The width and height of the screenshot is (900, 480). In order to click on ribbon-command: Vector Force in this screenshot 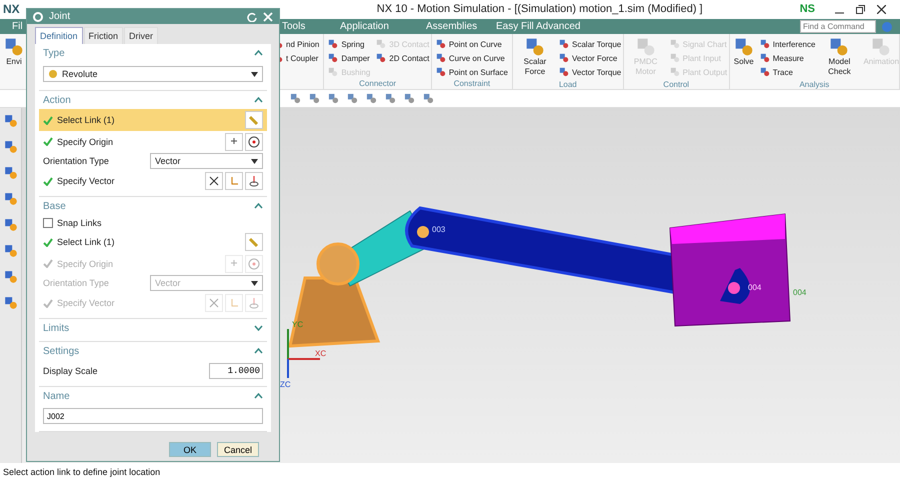, I will do `click(590, 58)`.